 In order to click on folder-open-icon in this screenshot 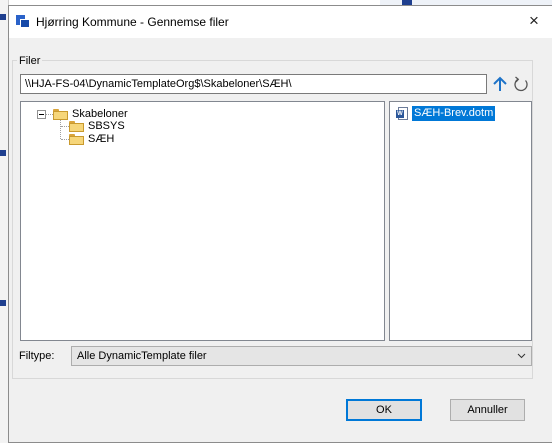, I will do `click(60, 114)`.